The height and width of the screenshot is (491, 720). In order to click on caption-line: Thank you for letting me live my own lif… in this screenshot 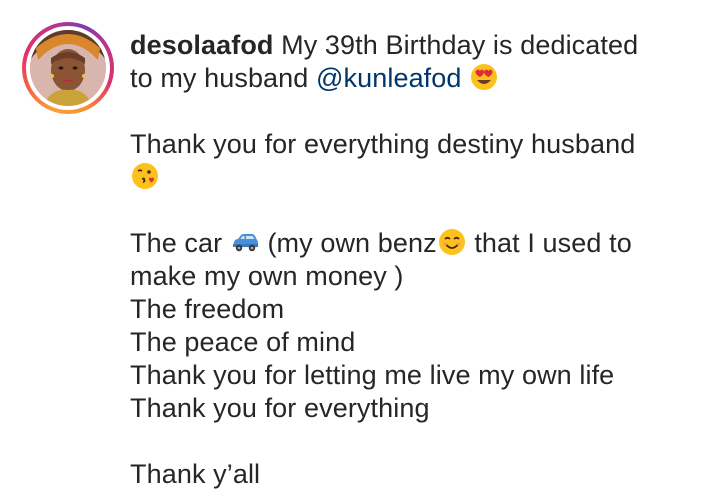, I will do `click(372, 375)`.